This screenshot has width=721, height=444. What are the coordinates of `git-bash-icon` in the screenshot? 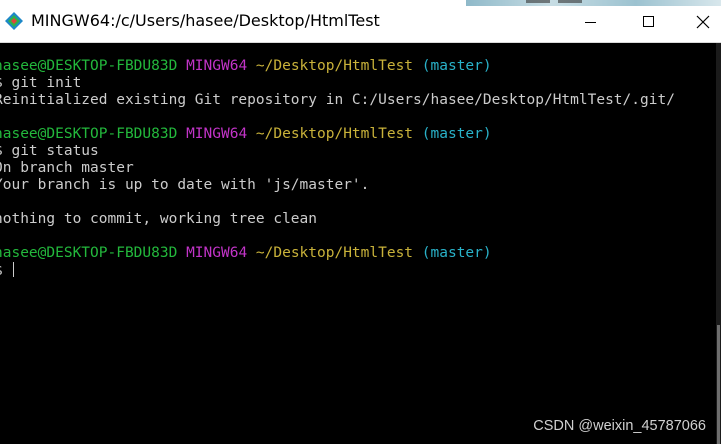 It's located at (14, 21).